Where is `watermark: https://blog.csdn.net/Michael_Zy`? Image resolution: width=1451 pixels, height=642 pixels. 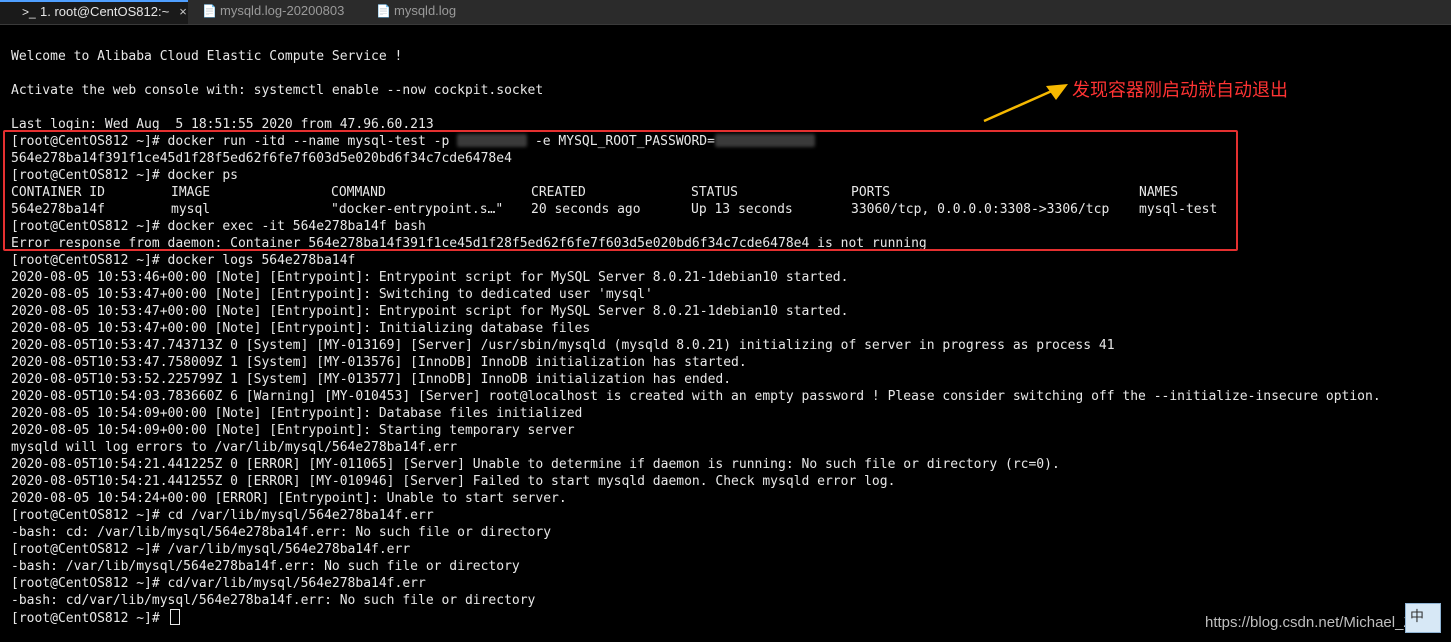 watermark: https://blog.csdn.net/Michael_Zy is located at coordinates (1313, 622).